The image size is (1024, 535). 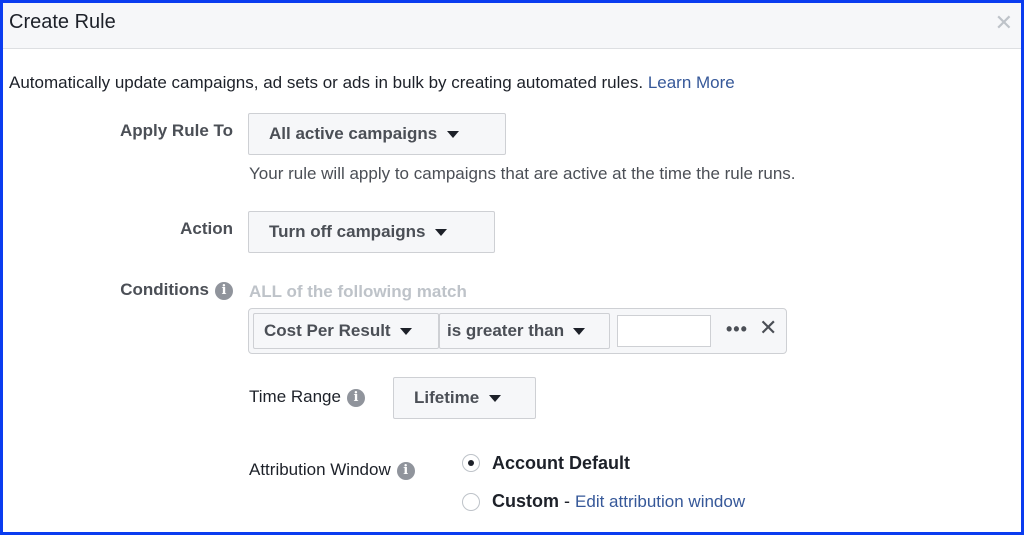 I want to click on custom-label: Custom, so click(x=525, y=501).